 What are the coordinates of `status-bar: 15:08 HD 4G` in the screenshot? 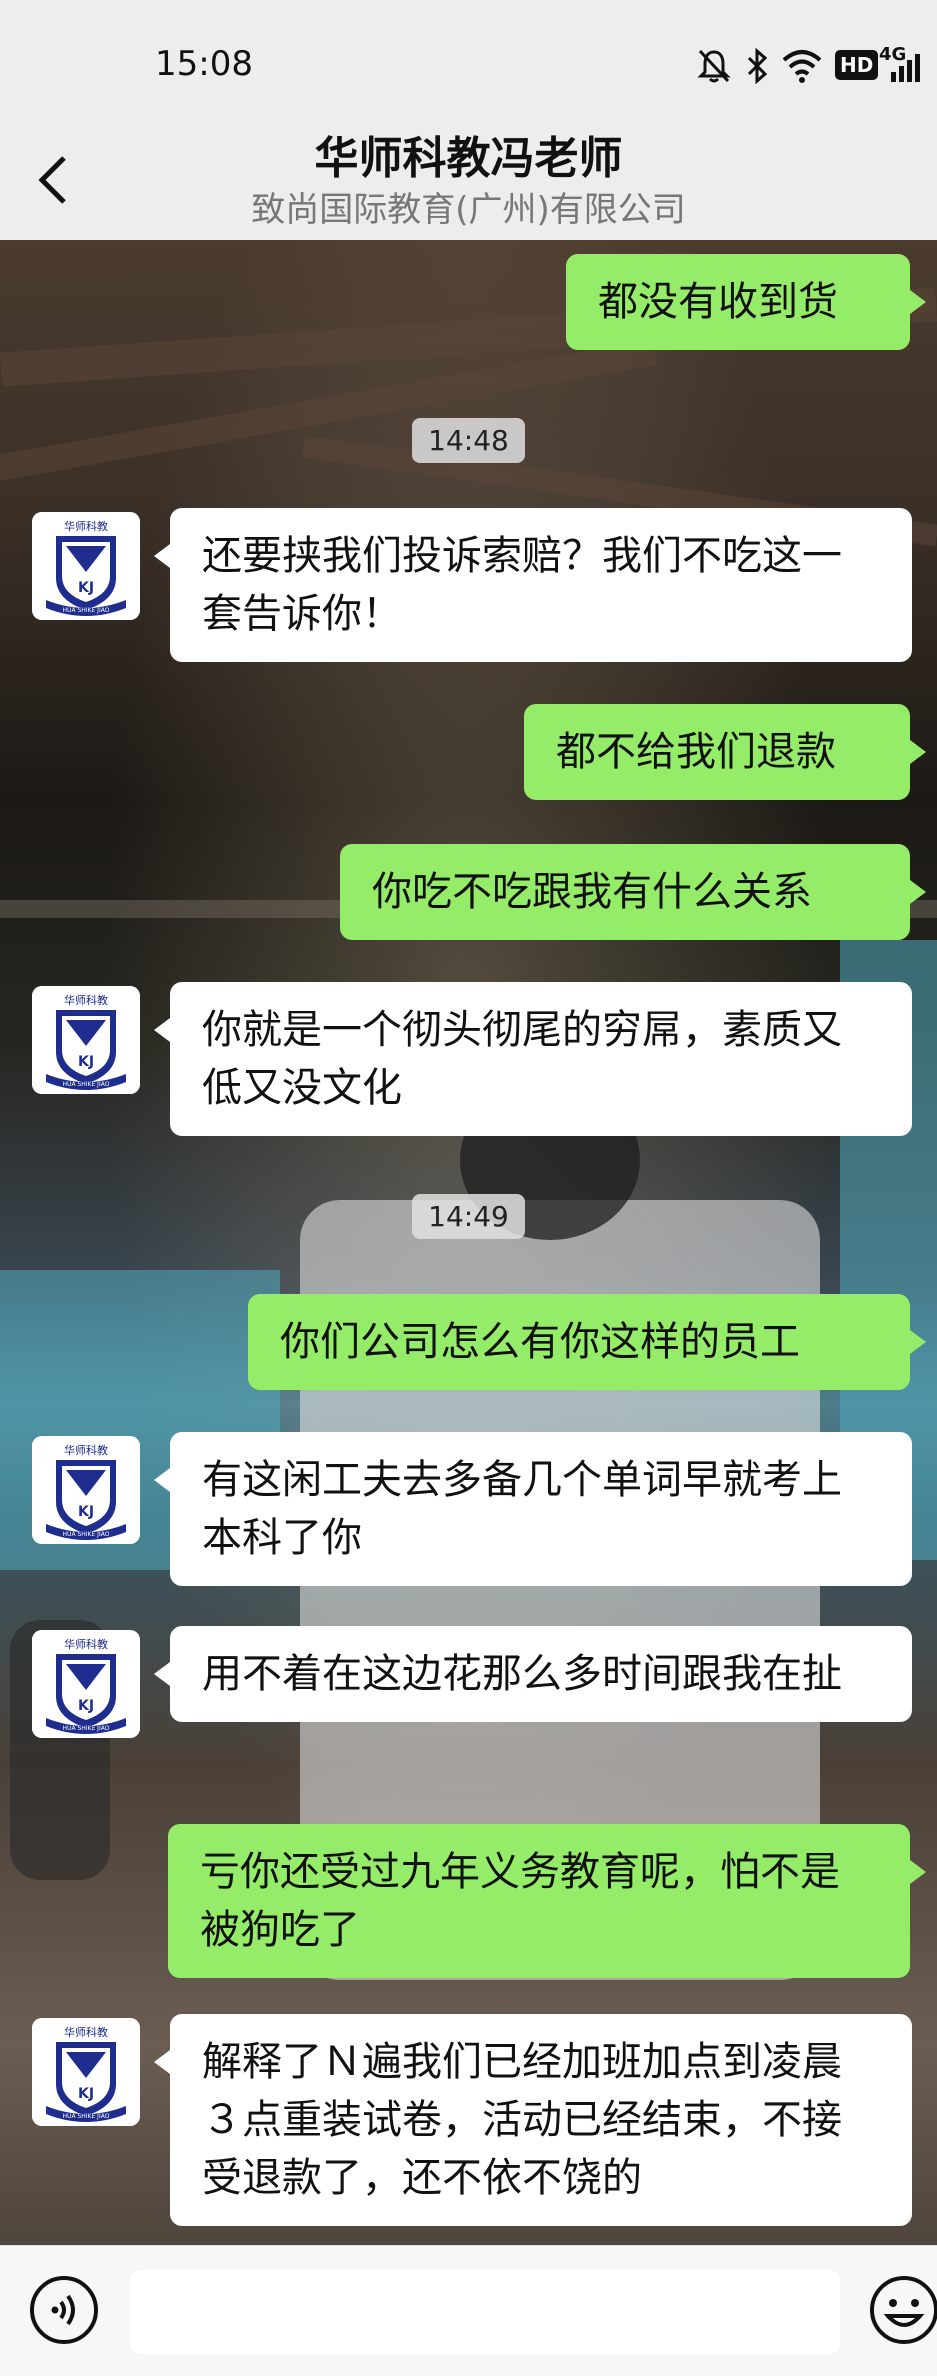 It's located at (468, 60).